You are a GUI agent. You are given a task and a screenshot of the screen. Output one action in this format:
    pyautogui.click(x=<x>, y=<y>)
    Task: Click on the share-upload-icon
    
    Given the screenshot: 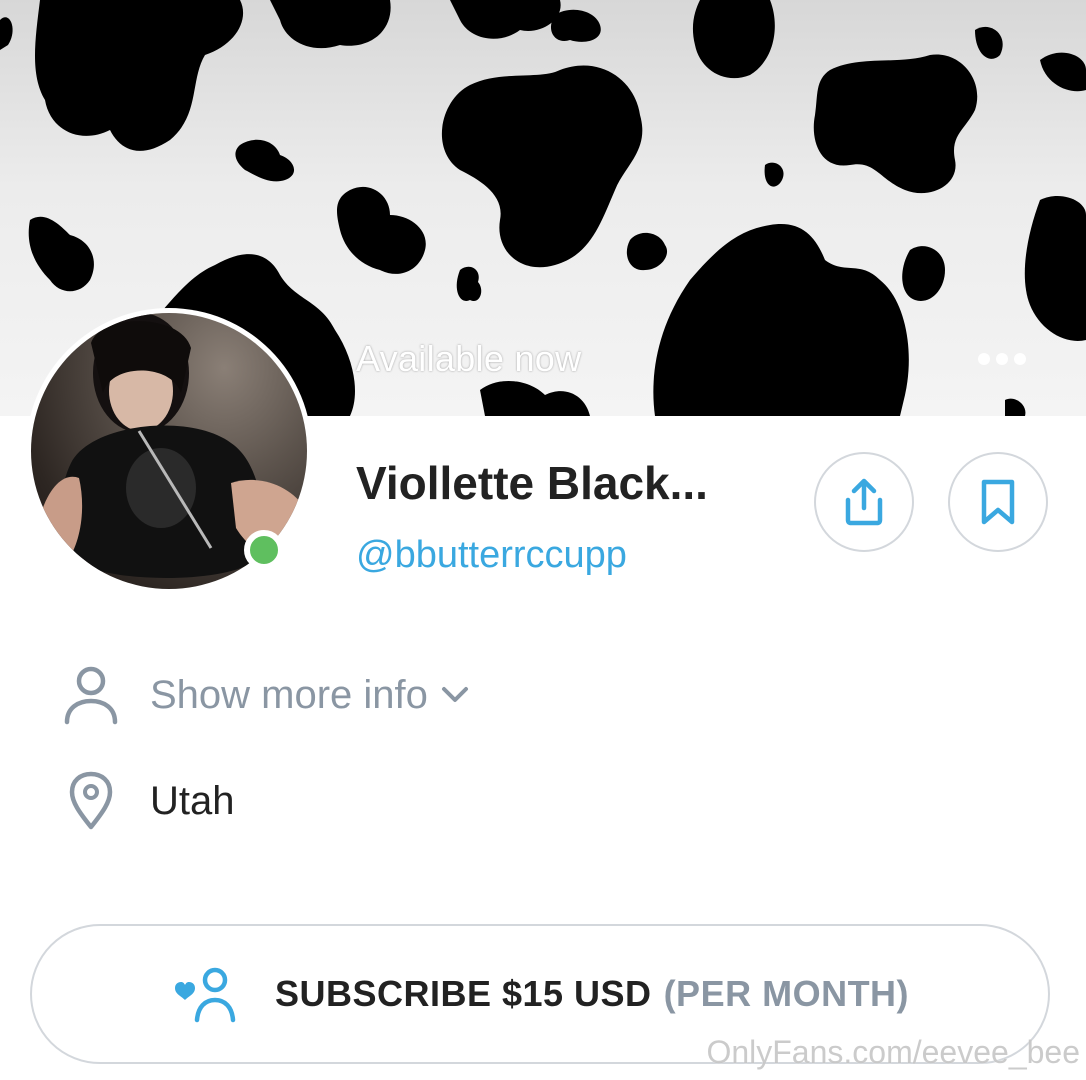 What is the action you would take?
    pyautogui.click(x=864, y=502)
    